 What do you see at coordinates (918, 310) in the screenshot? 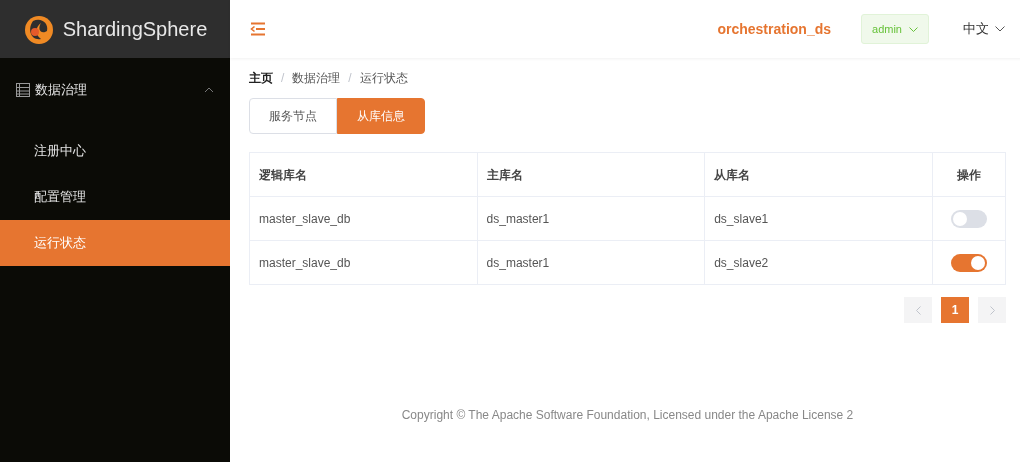
I see `chevron-left-icon` at bounding box center [918, 310].